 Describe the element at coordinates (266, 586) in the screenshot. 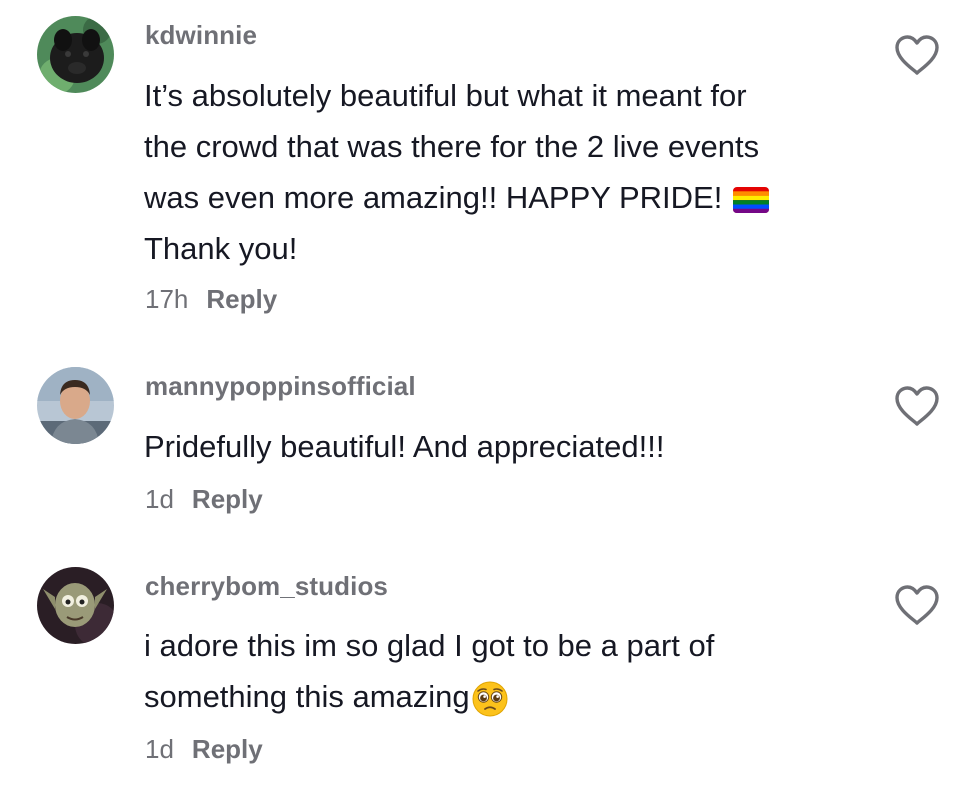

I see `comment-username: cherrybom_studios` at that location.